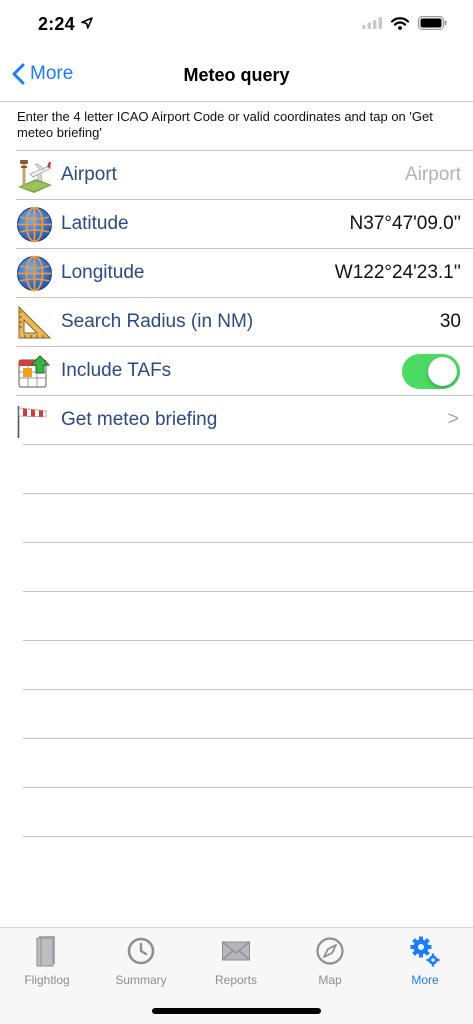  I want to click on page-title: Meteo query, so click(236, 75).